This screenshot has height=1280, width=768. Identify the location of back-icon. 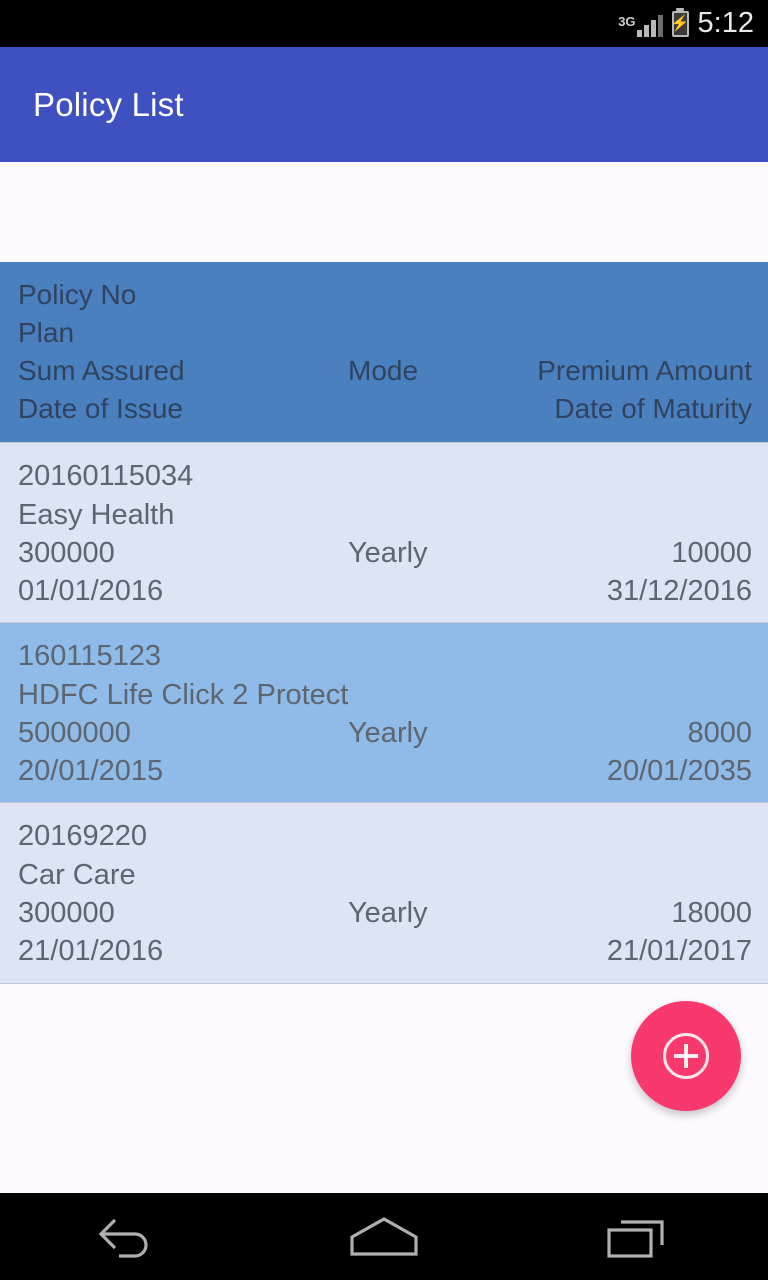
(123, 1238).